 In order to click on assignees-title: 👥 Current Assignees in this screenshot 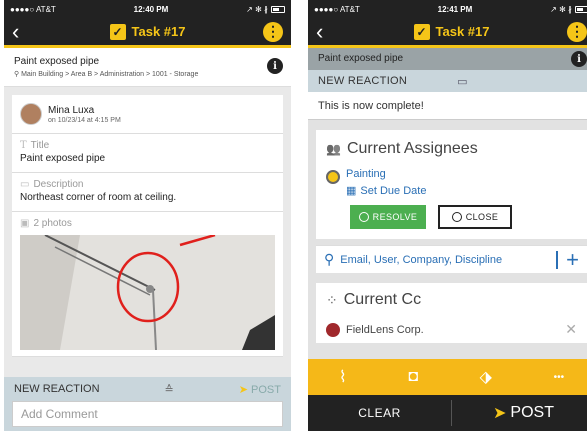, I will do `click(451, 149)`.